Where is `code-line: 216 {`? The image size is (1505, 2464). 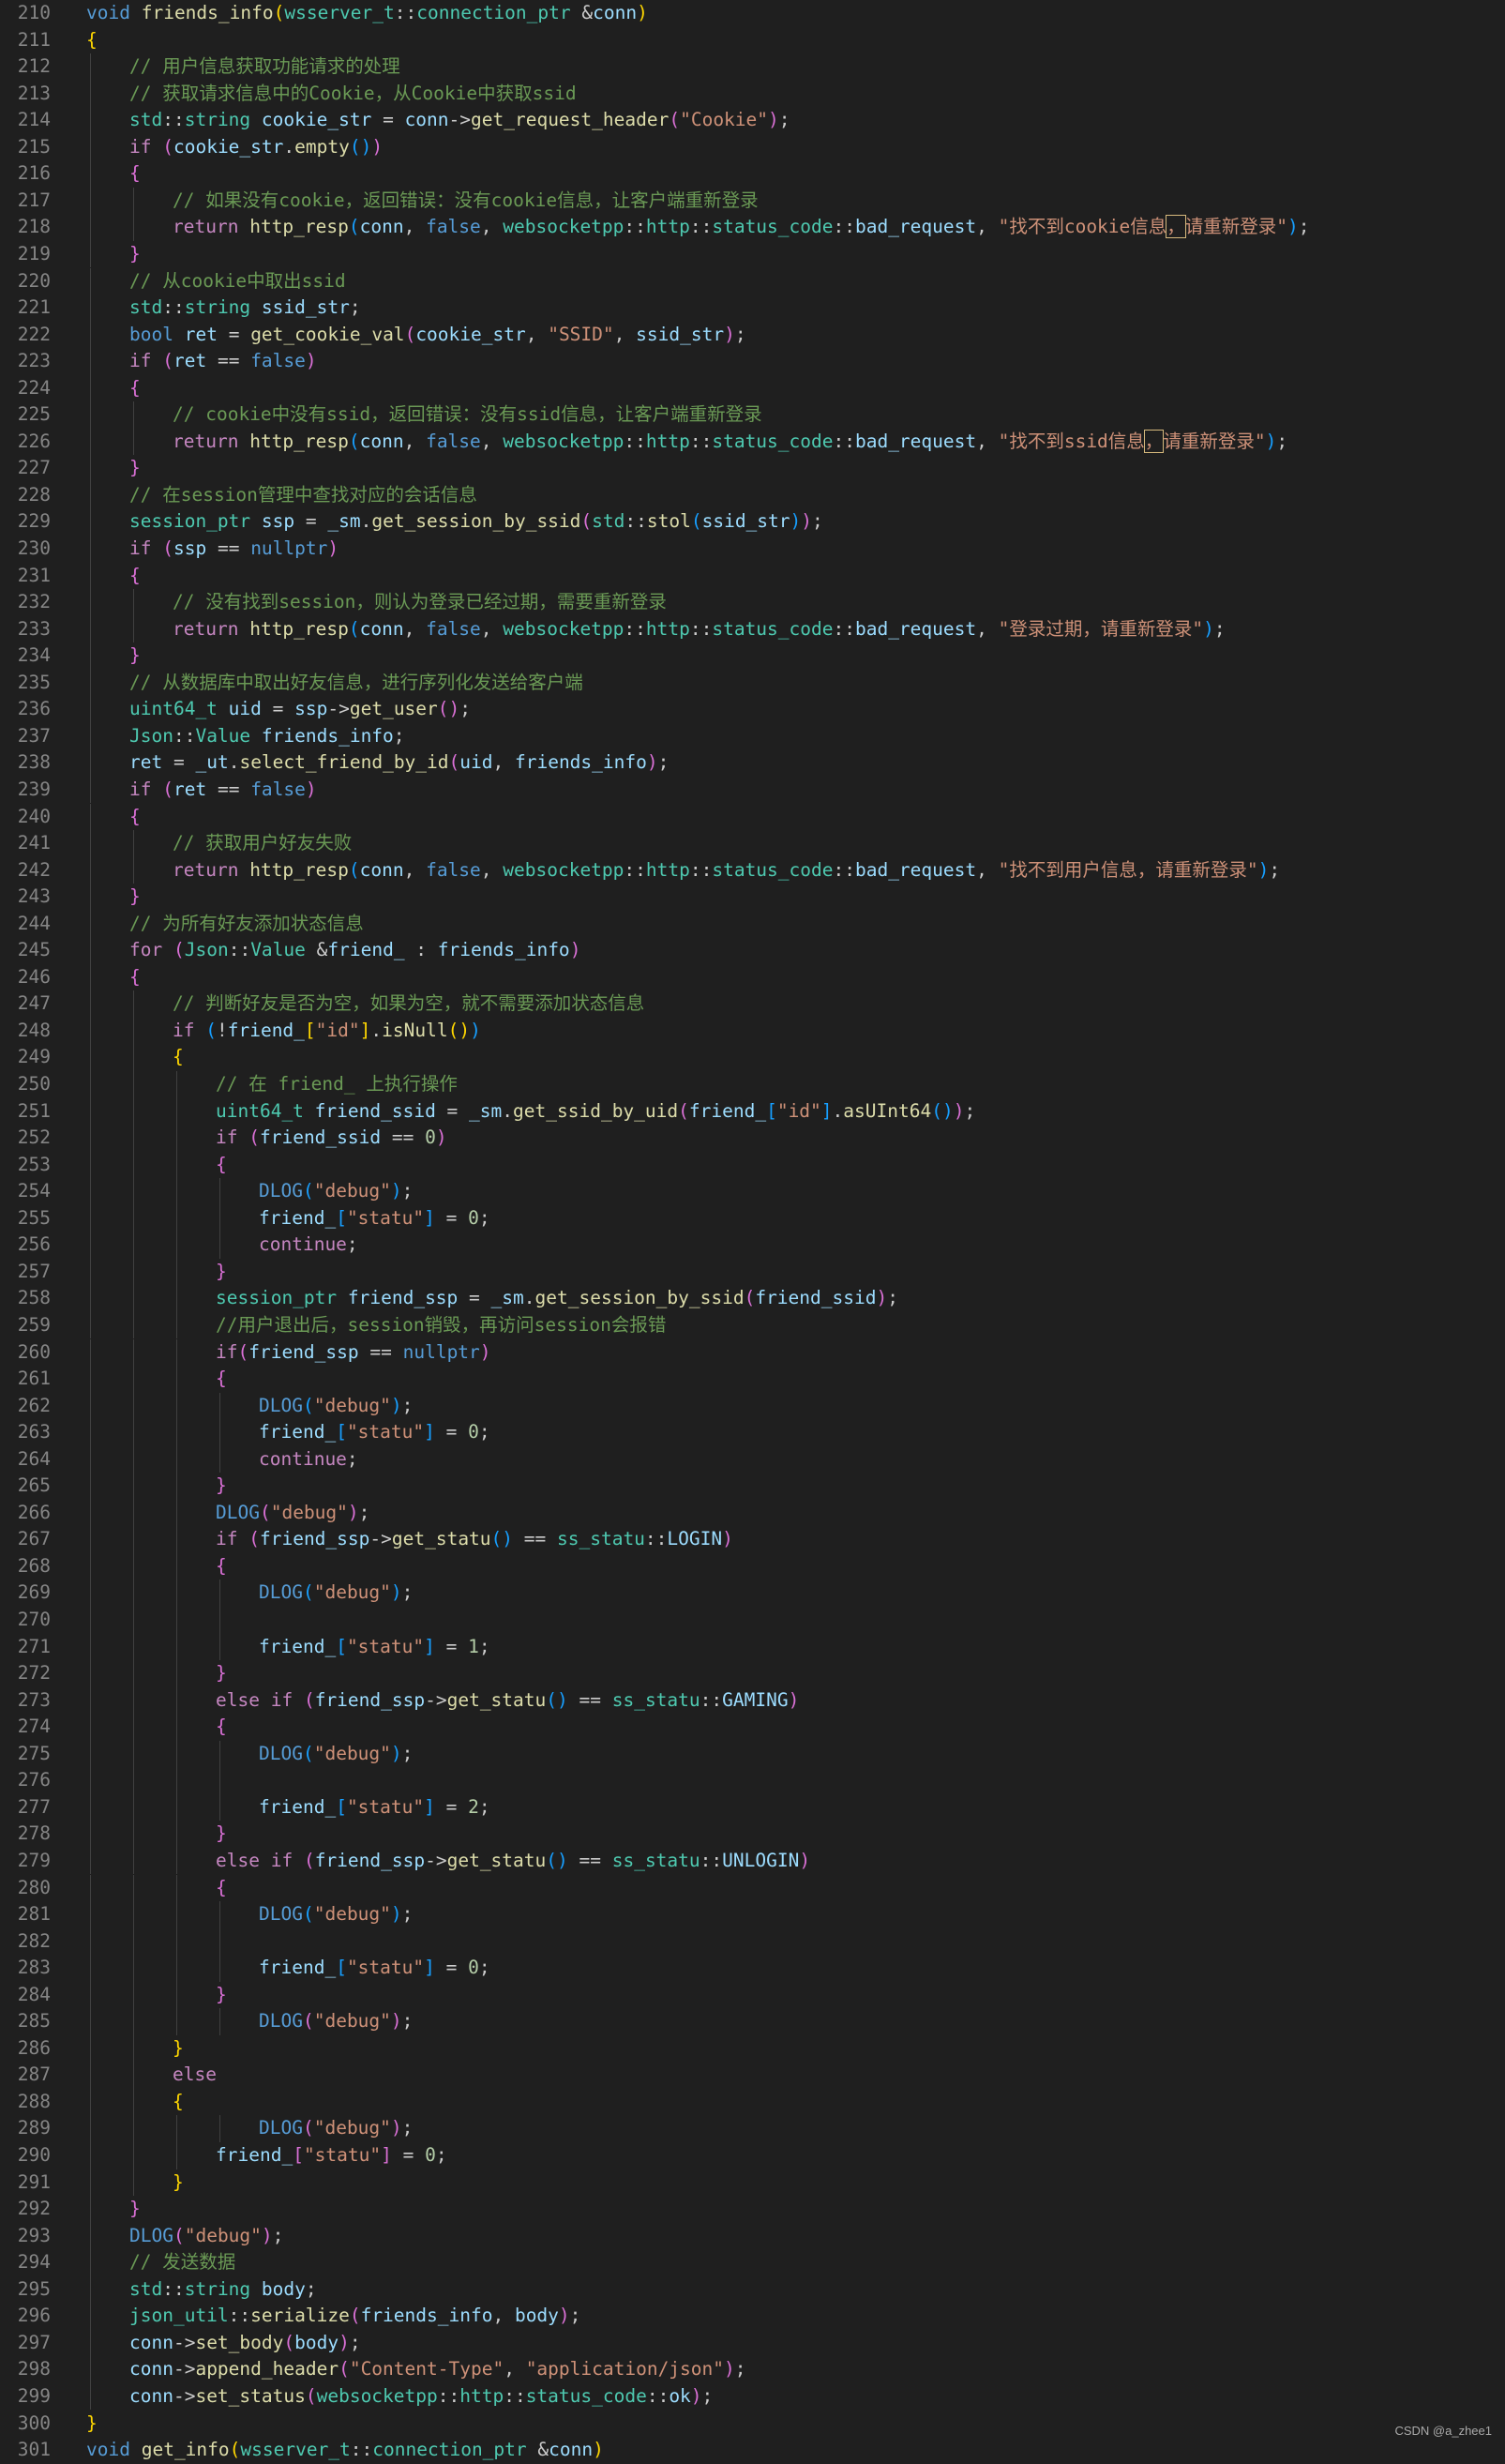
code-line: 216 { is located at coordinates (752, 174).